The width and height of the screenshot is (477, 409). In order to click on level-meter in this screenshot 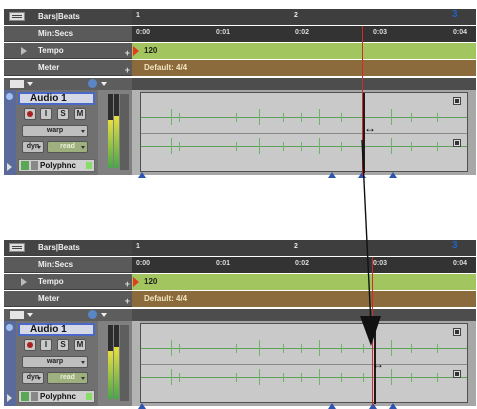, I will do `click(110, 131)`.